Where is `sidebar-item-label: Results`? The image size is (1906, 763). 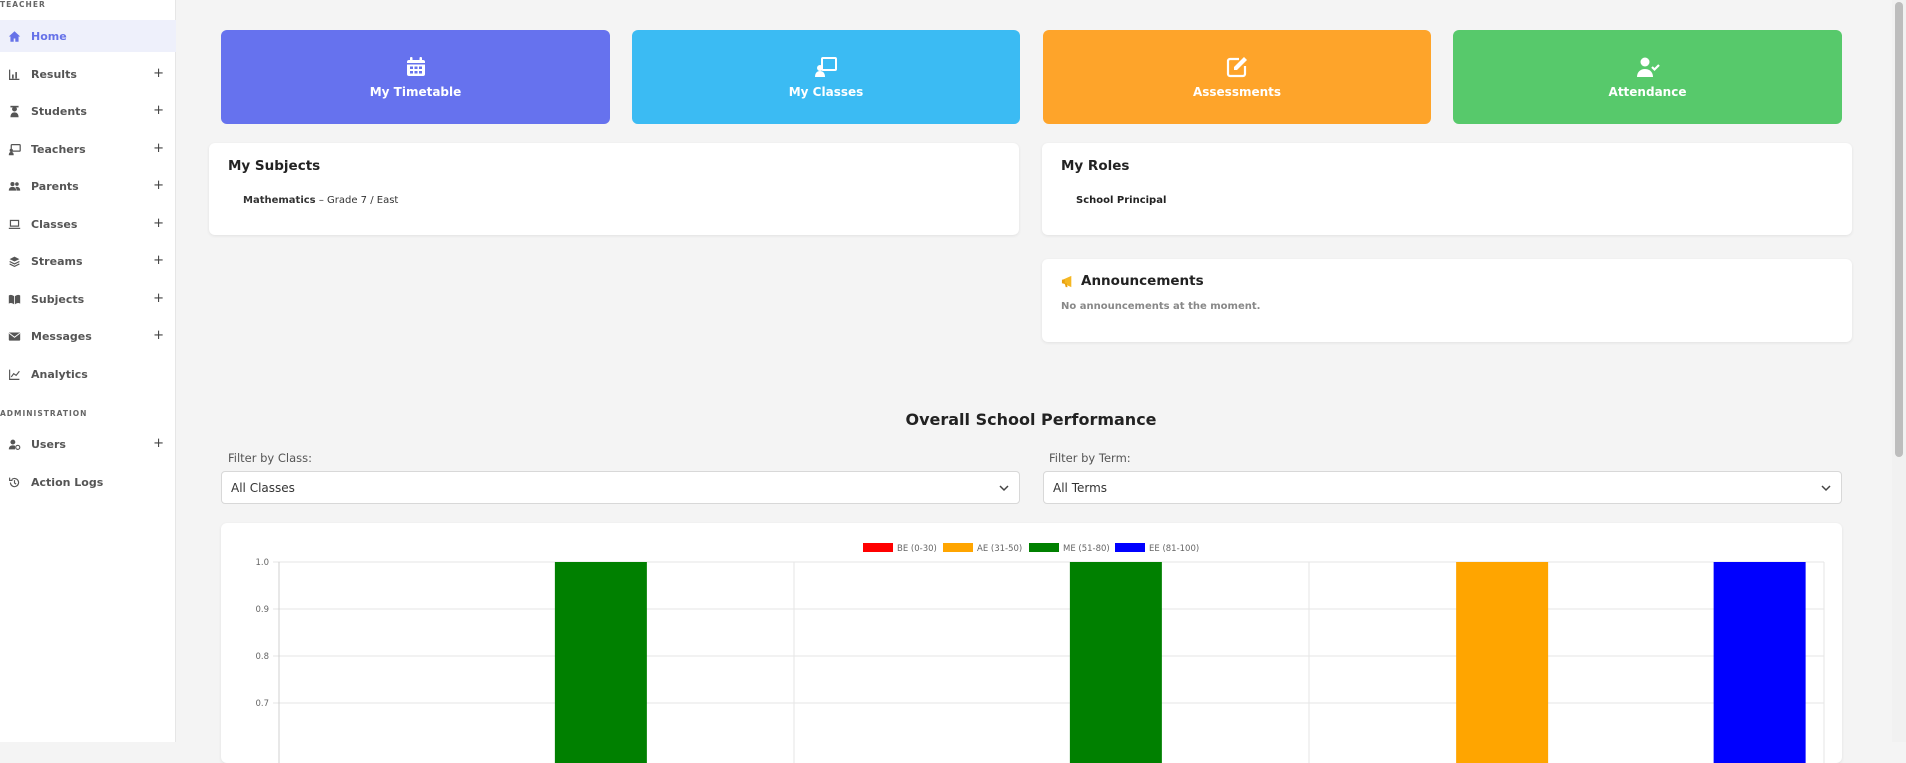
sidebar-item-label: Results is located at coordinates (54, 74).